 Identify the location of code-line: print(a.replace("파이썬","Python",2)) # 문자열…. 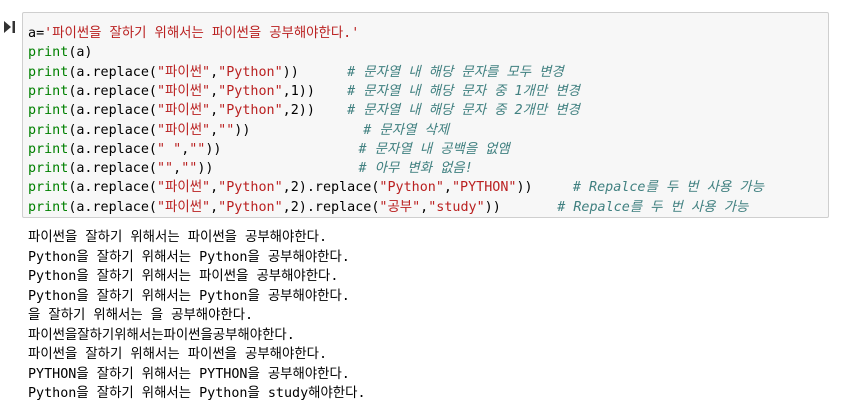
(304, 111).